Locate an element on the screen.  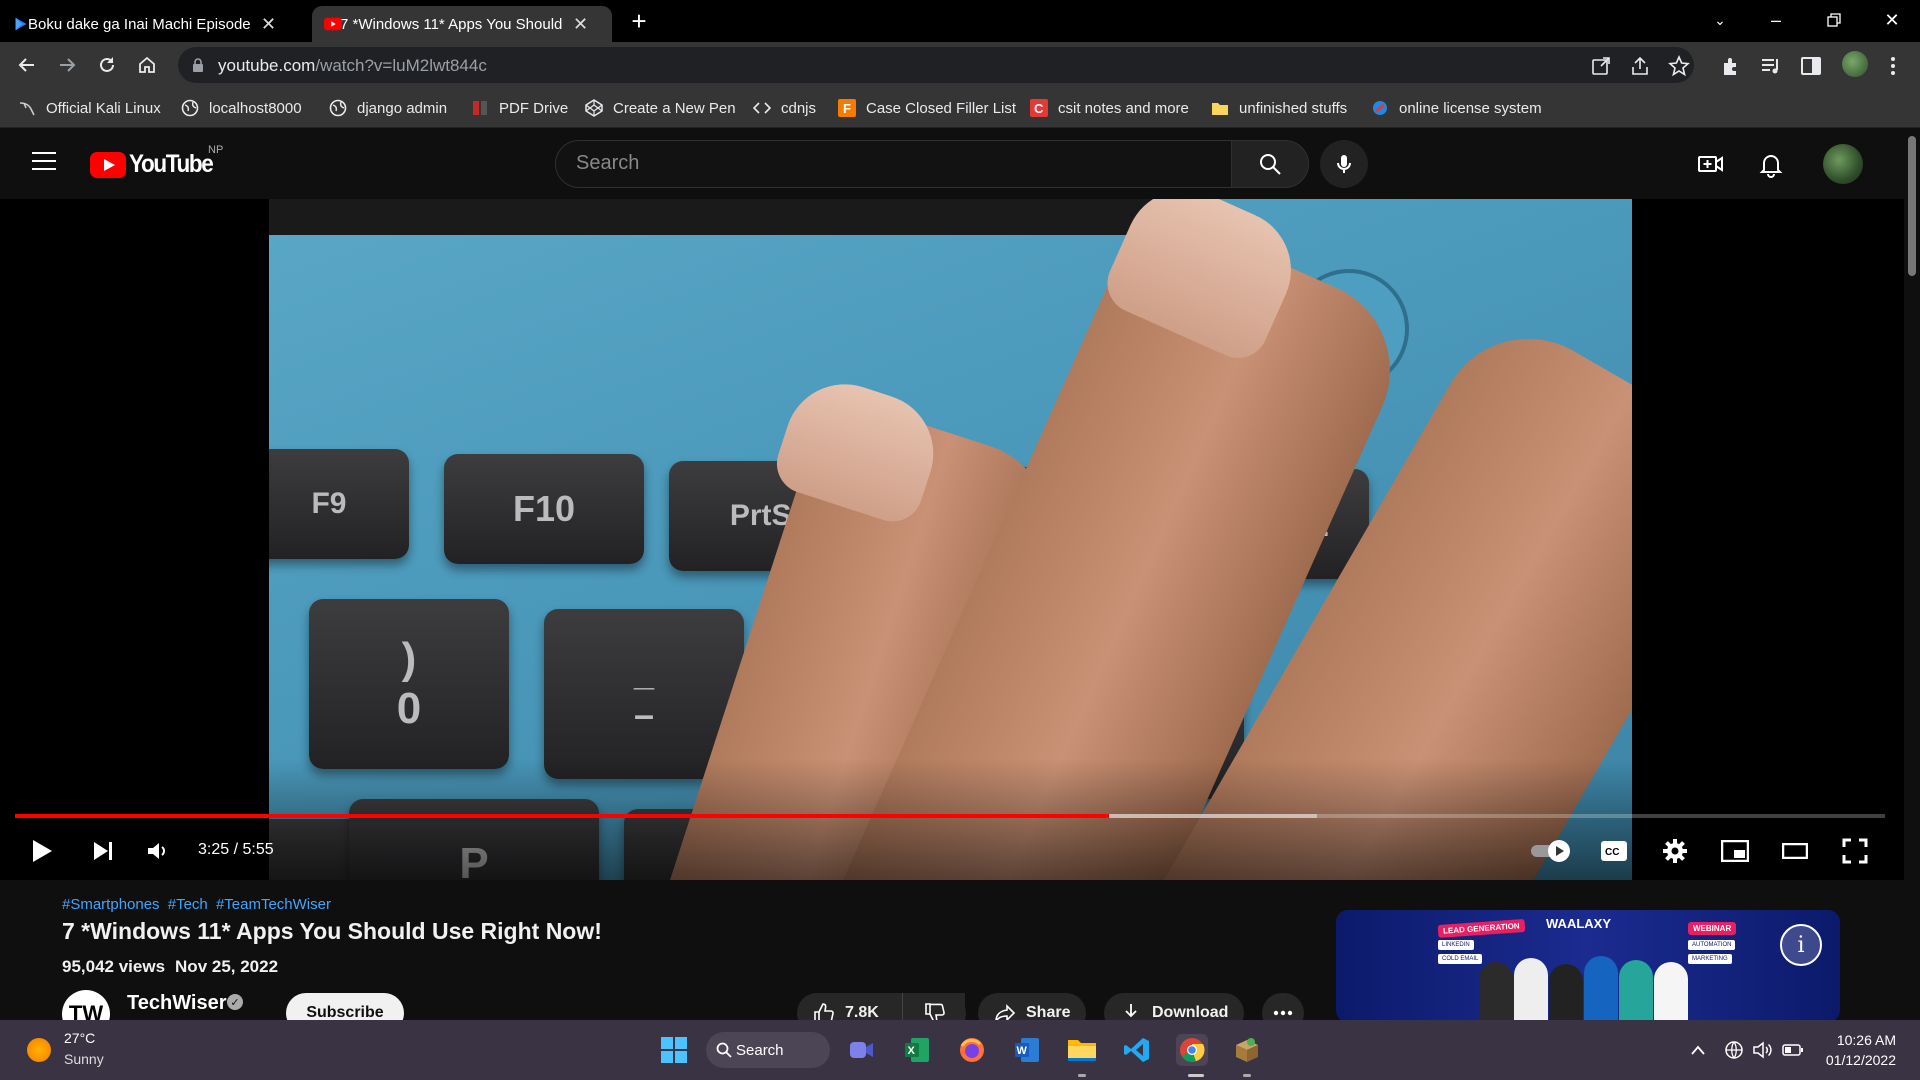
reload-button is located at coordinates (107, 65).